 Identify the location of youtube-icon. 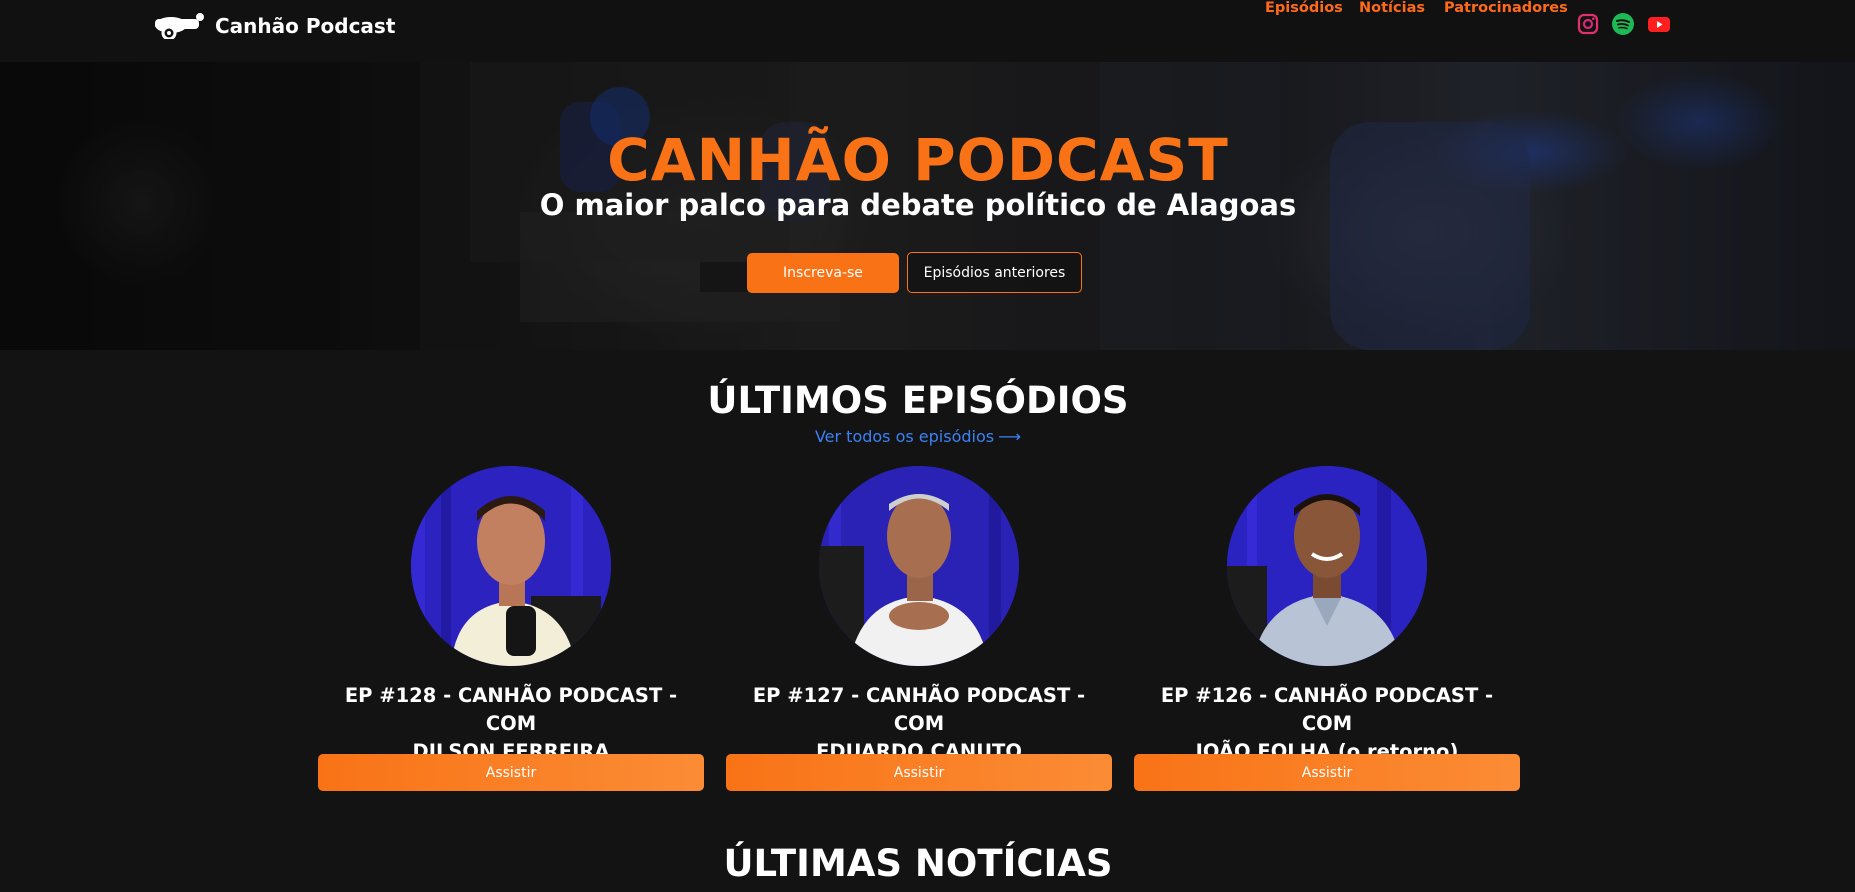
(1659, 24).